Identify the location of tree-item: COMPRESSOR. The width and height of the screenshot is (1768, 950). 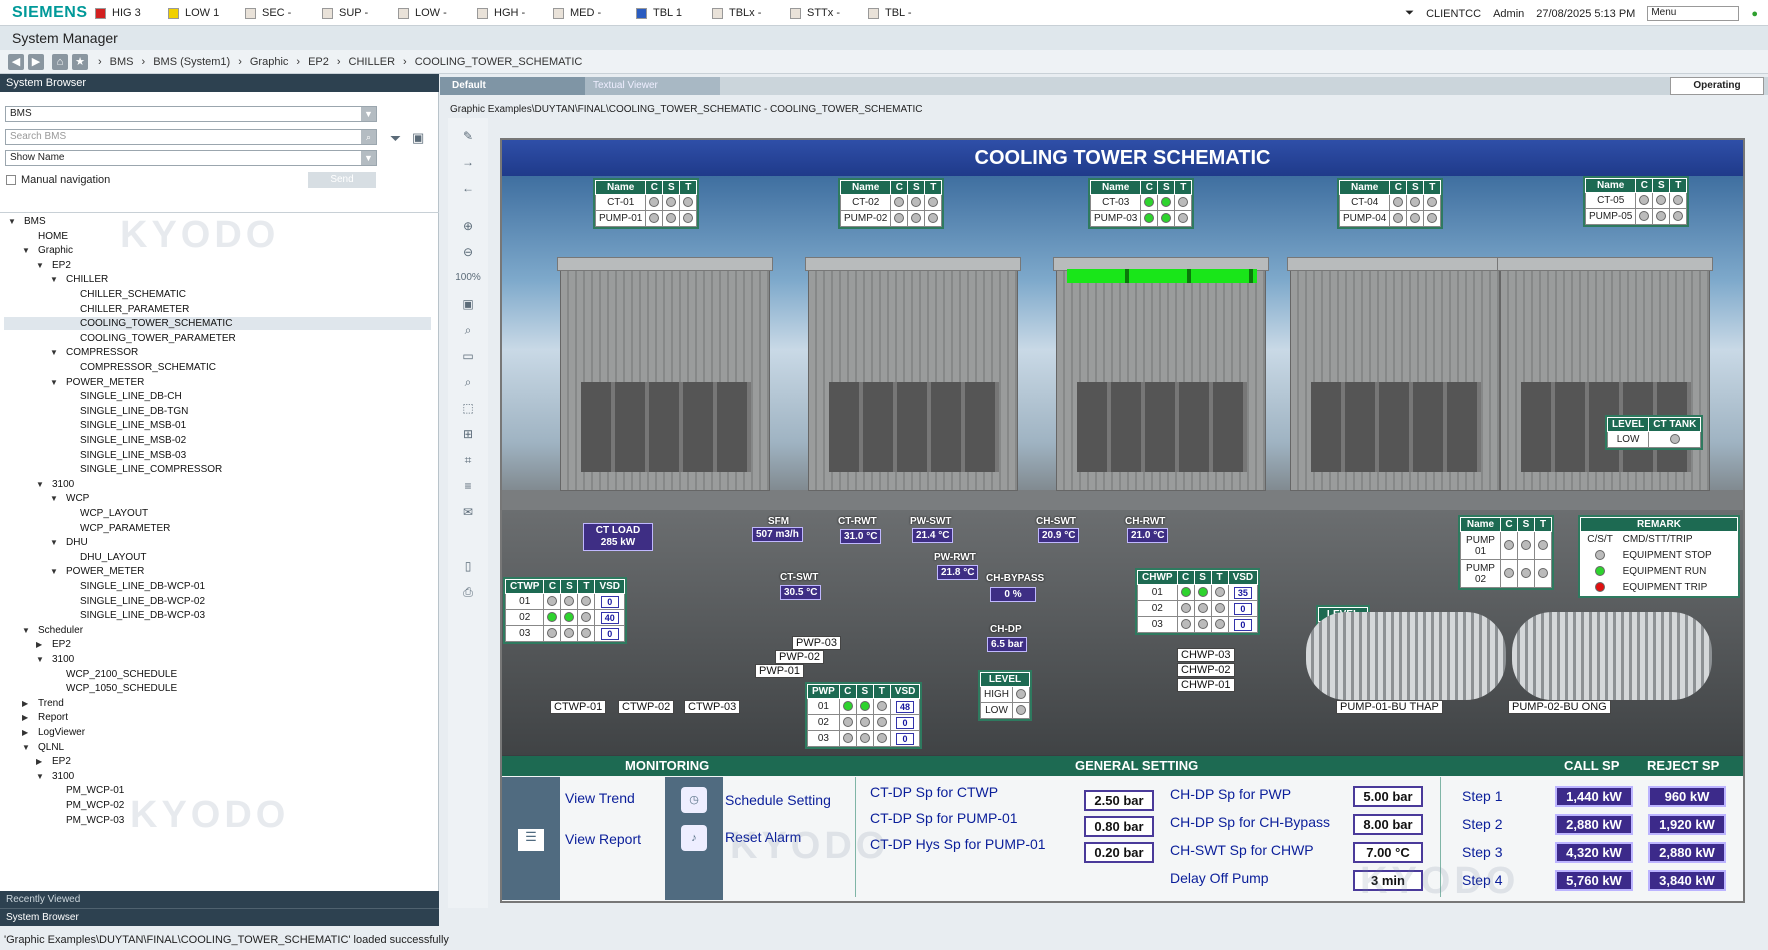
(102, 352).